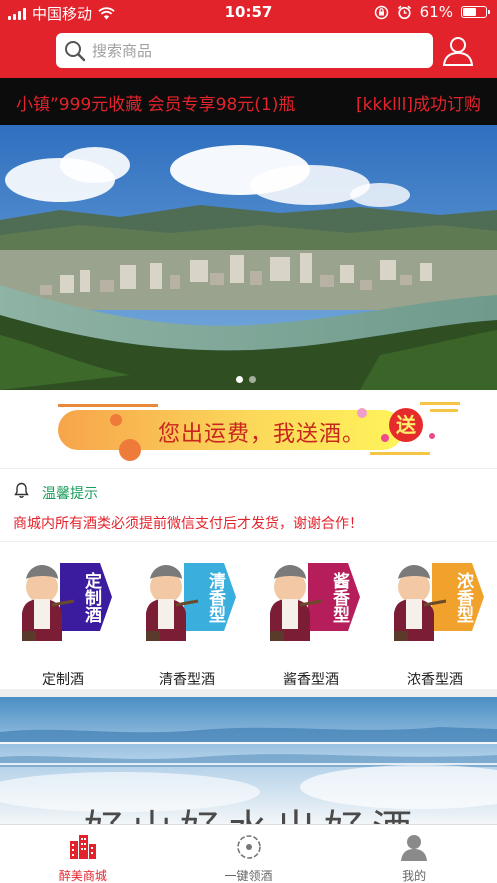 This screenshot has height=883, width=497. Describe the element at coordinates (70, 494) in the screenshot. I see `notice-title: 温馨提示` at that location.